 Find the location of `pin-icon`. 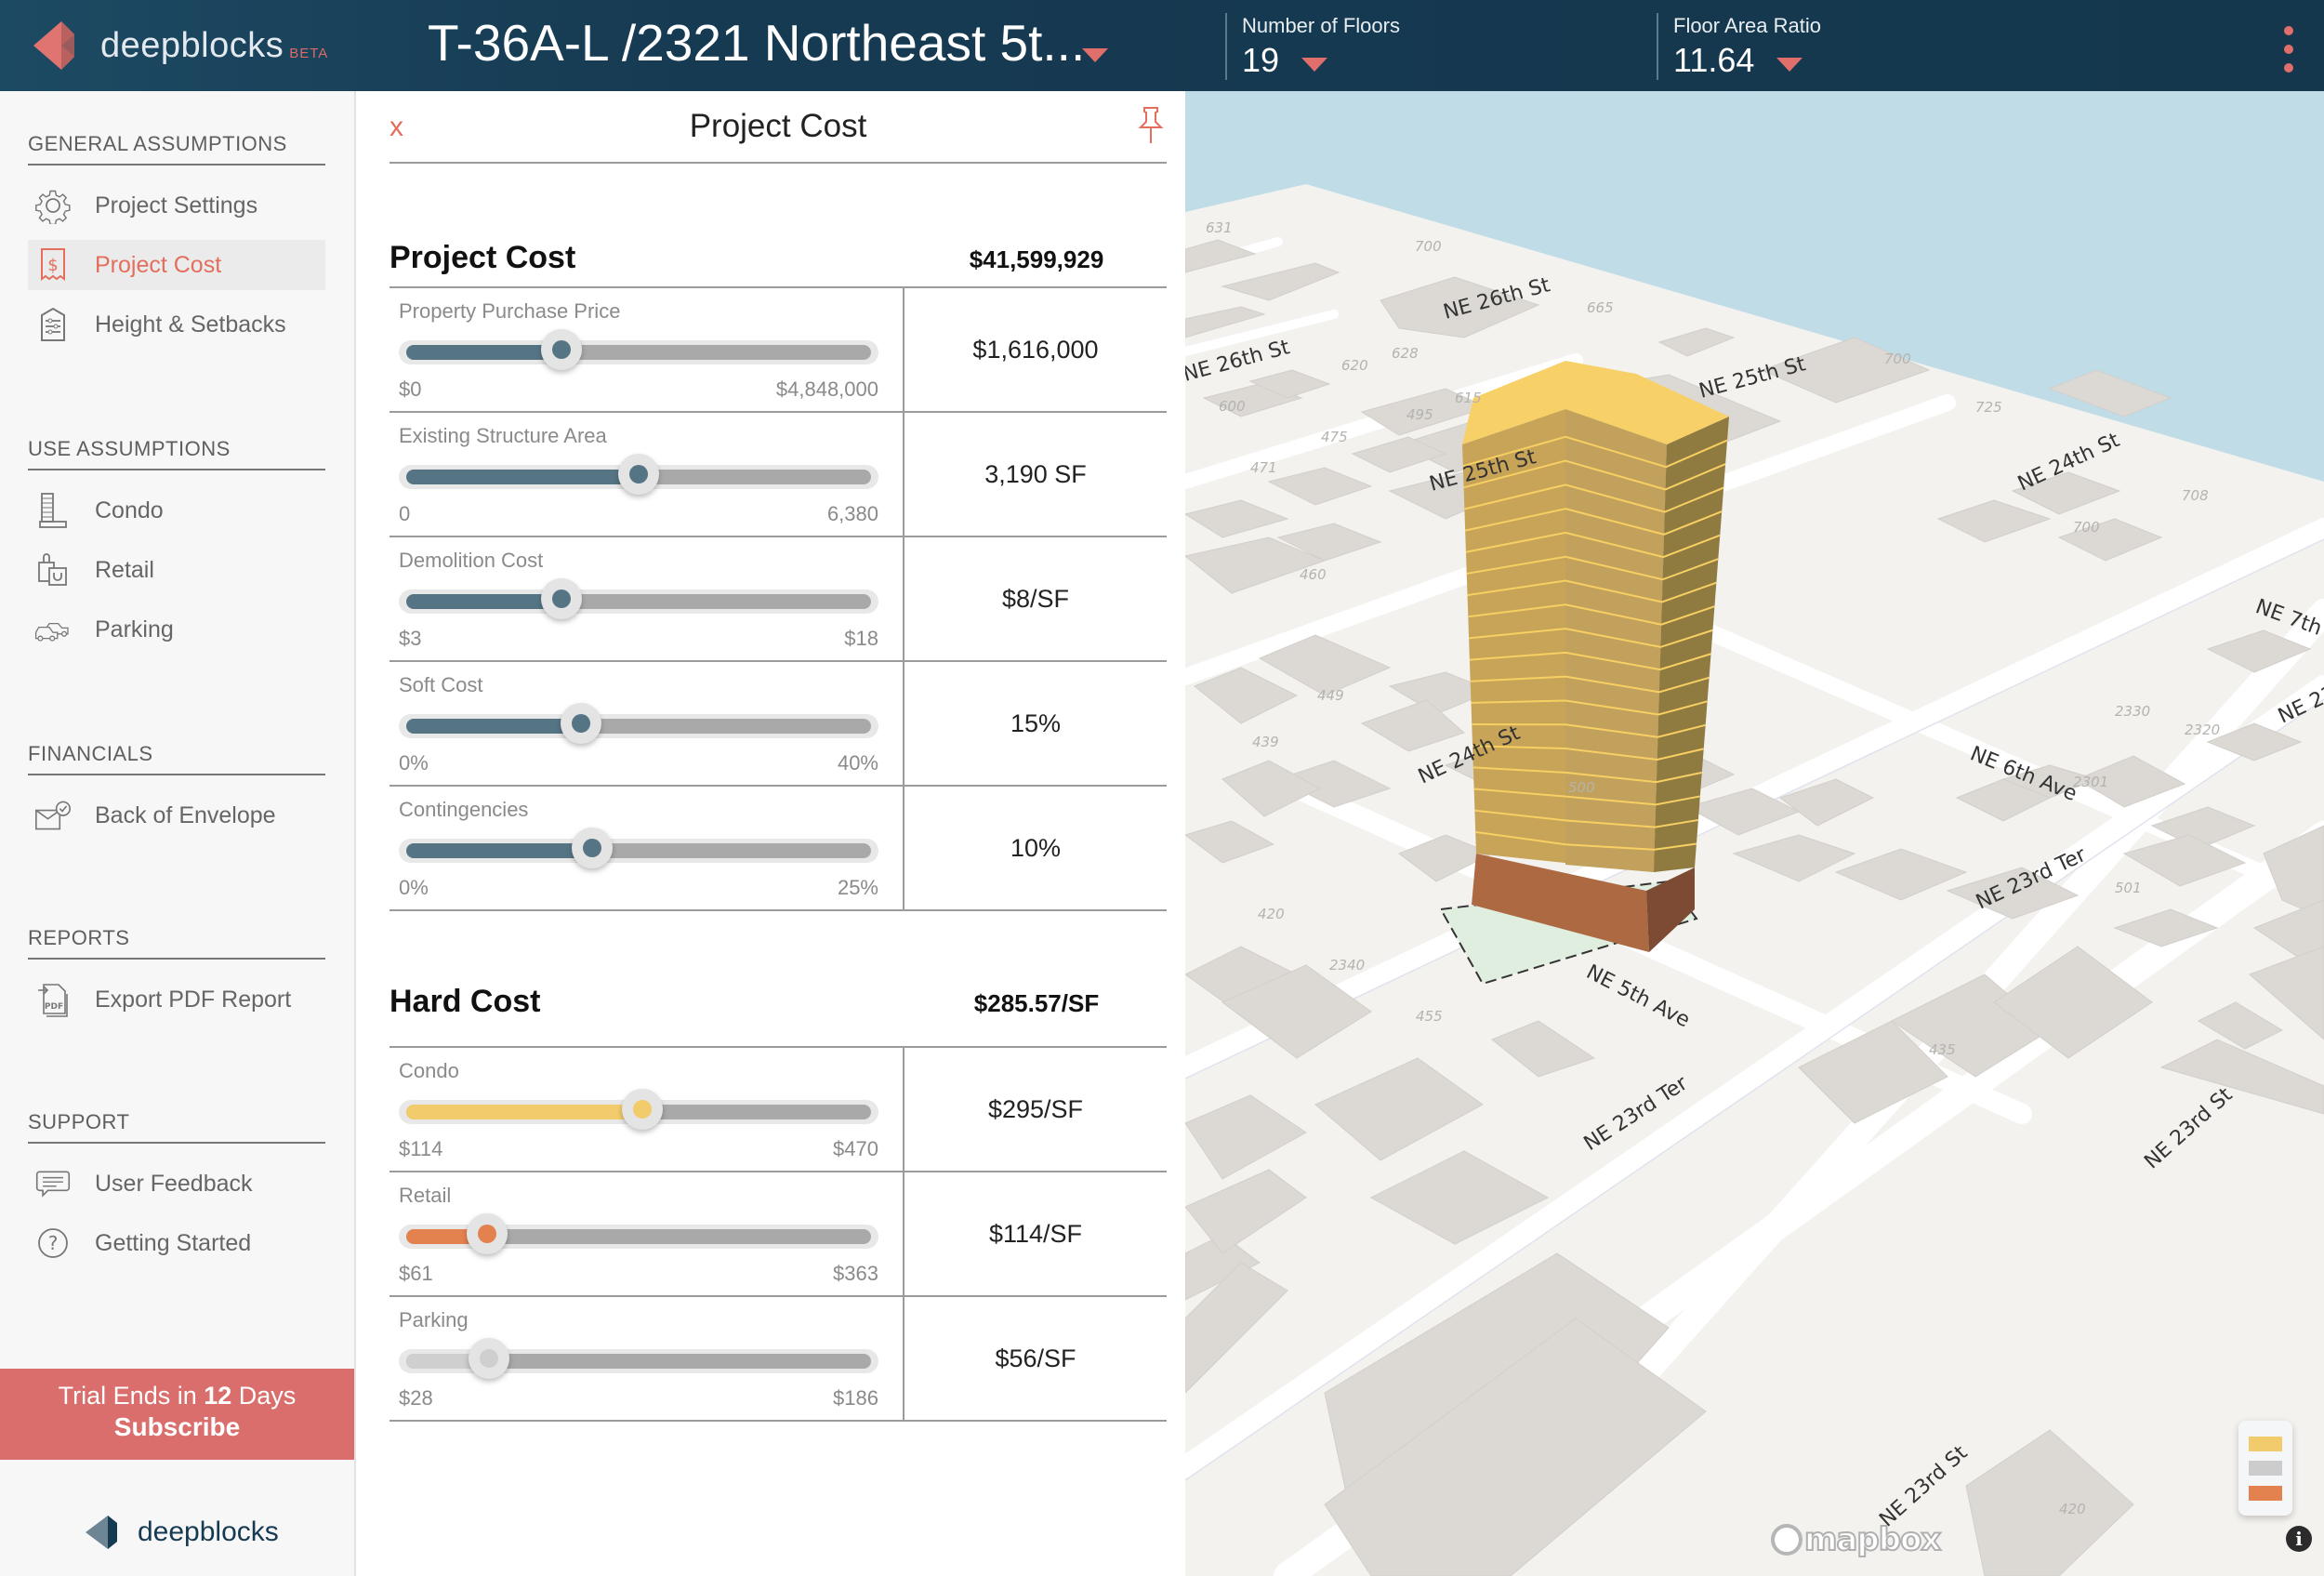

pin-icon is located at coordinates (1151, 125).